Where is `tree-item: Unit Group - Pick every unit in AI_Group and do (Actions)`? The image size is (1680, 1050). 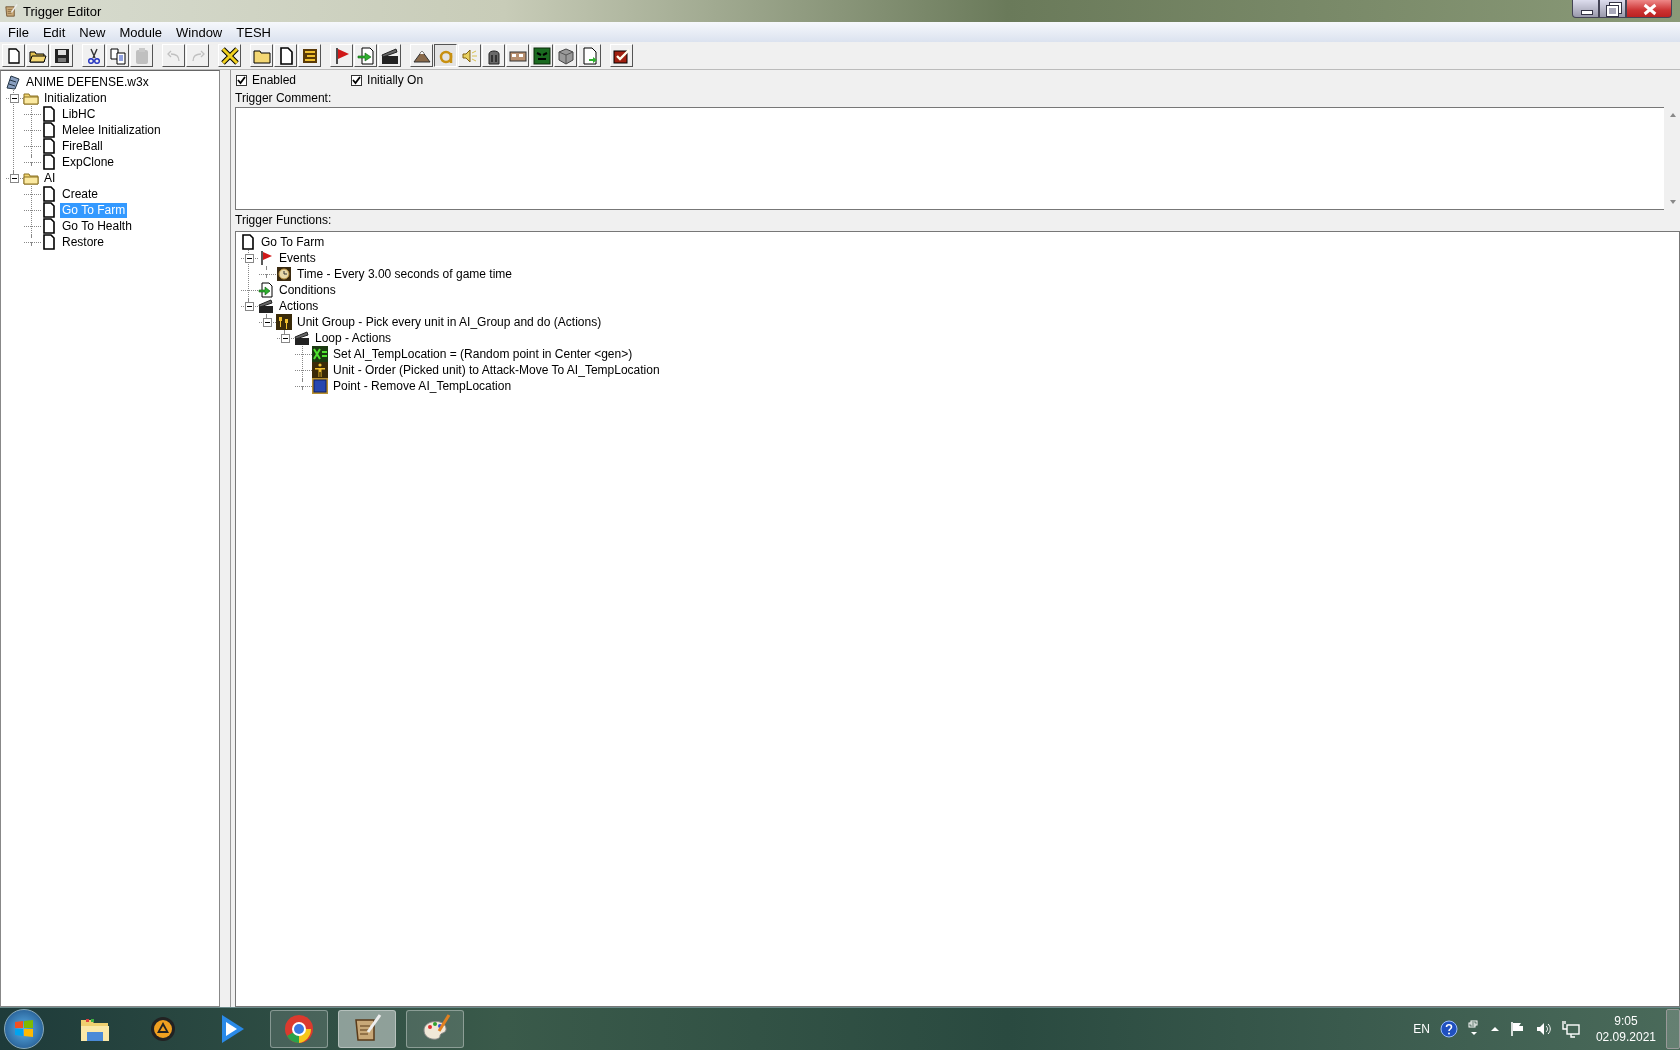 tree-item: Unit Group - Pick every unit in AI_Group and do (Actions) is located at coordinates (449, 322).